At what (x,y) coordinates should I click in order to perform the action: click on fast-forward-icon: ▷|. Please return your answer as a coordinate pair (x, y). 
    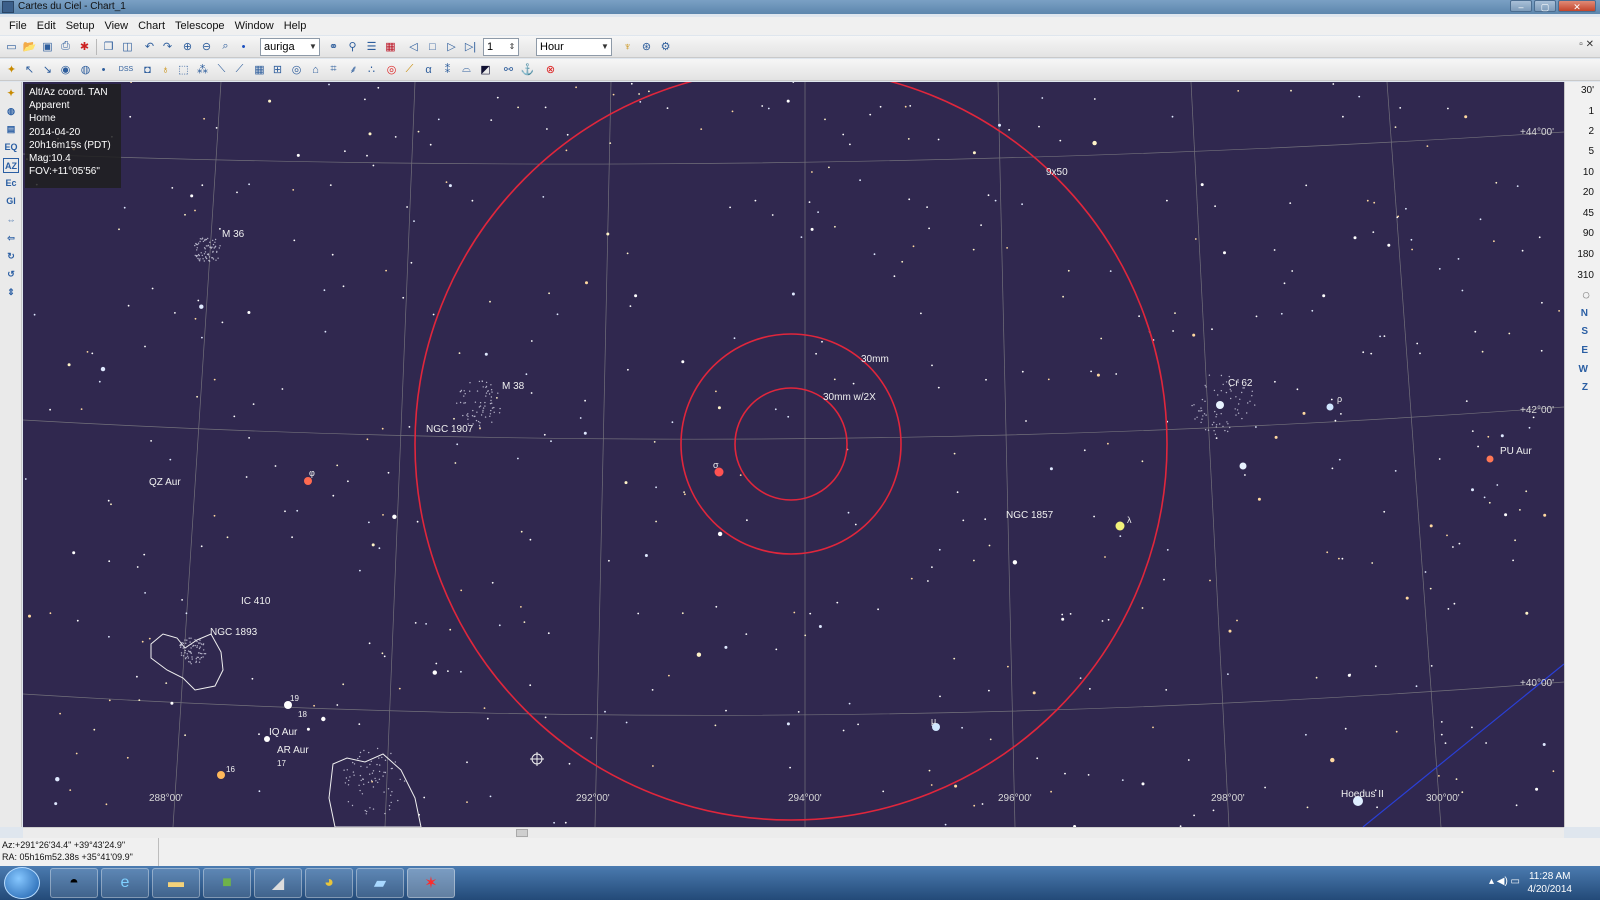
    Looking at the image, I should click on (470, 46).